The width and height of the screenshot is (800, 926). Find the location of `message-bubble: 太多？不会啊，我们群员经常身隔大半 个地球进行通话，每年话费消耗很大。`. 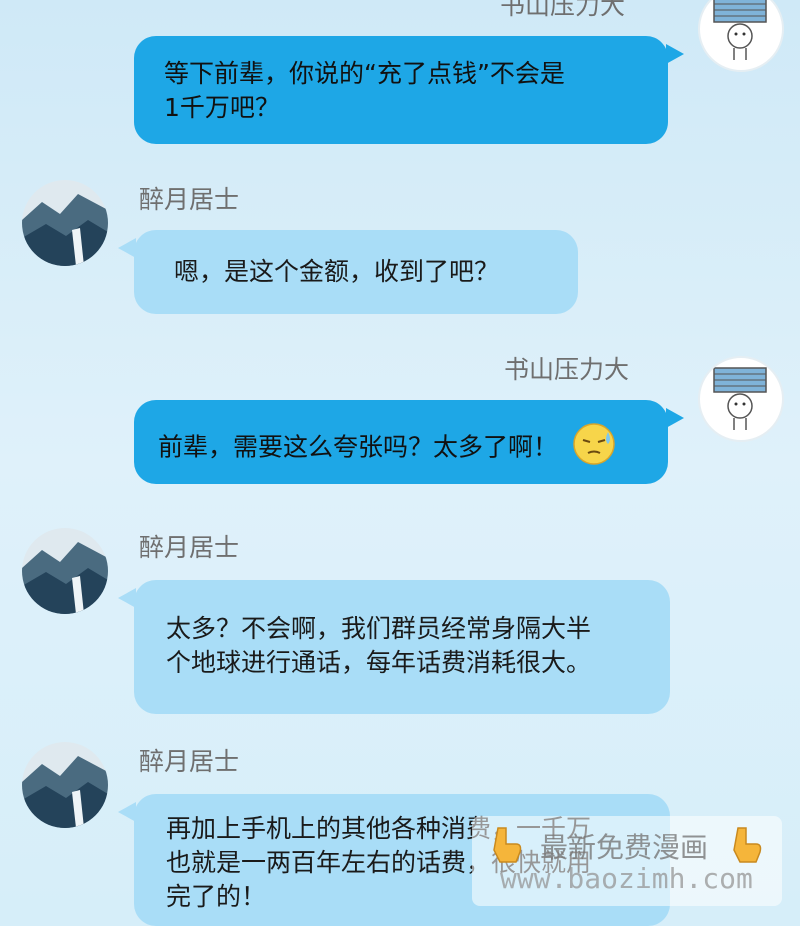

message-bubble: 太多？不会啊，我们群员经常身隔大半 个地球进行通话，每年话费消耗很大。 is located at coordinates (402, 647).